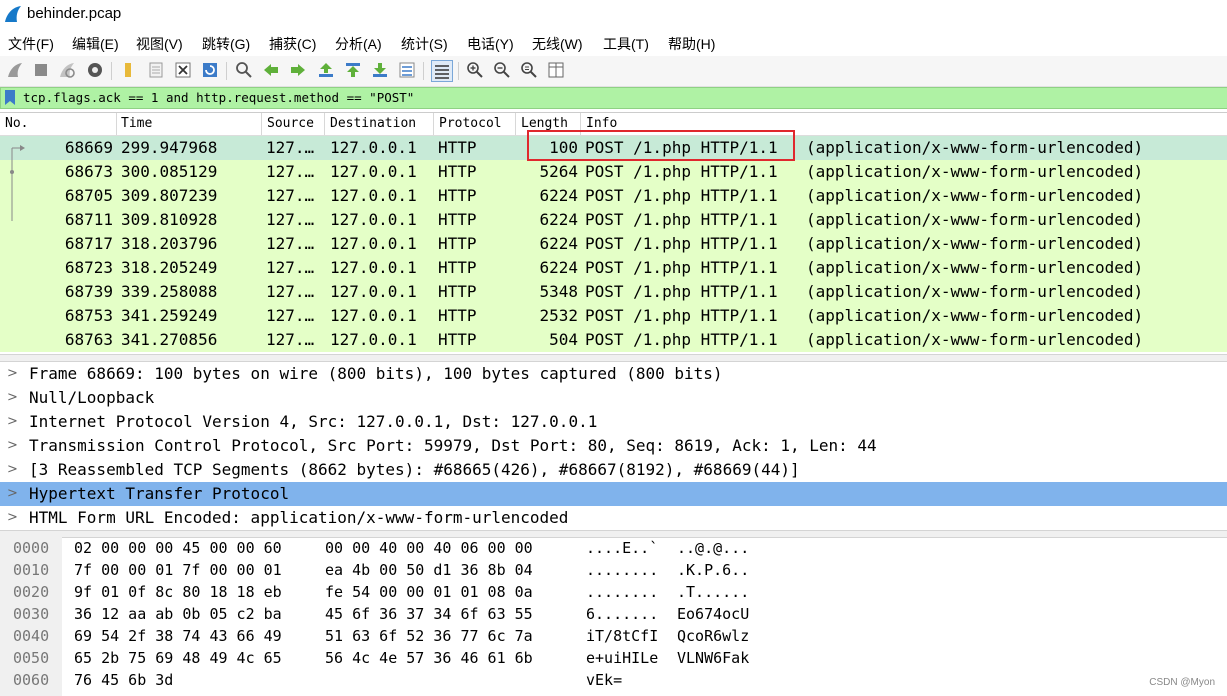  Describe the element at coordinates (169, 147) in the screenshot. I see `cell-time: 299.947968` at that location.